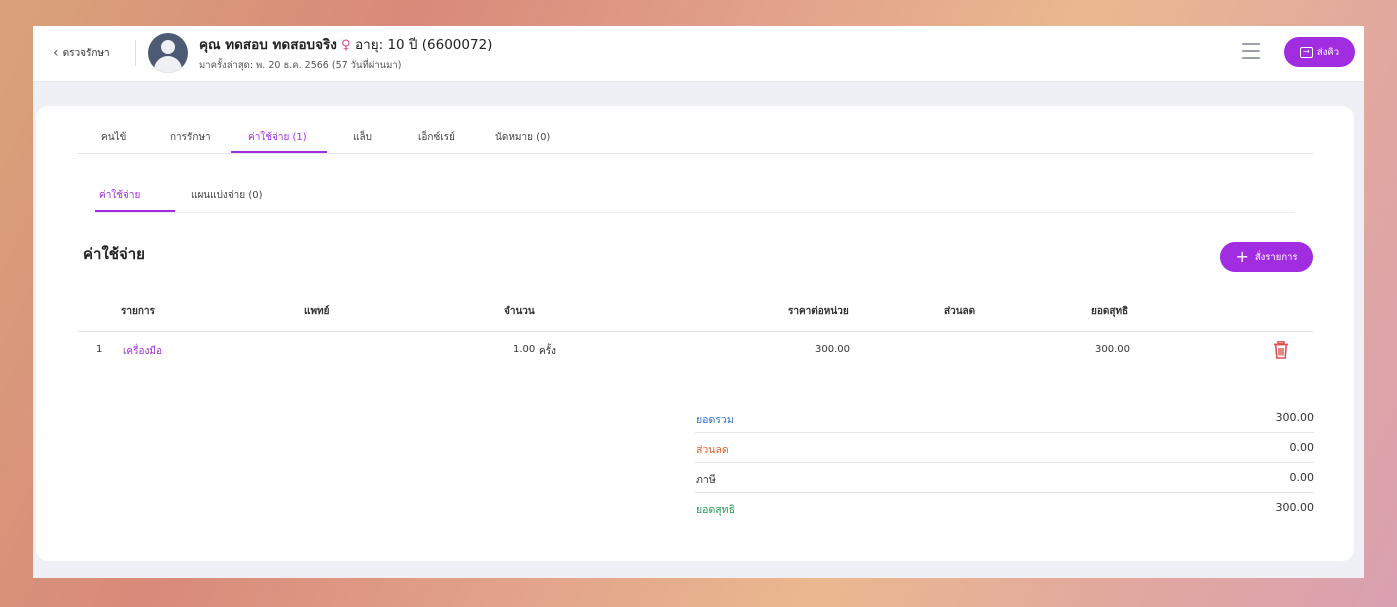  I want to click on summary-discount: ส่วนลด 0.00, so click(1004, 448).